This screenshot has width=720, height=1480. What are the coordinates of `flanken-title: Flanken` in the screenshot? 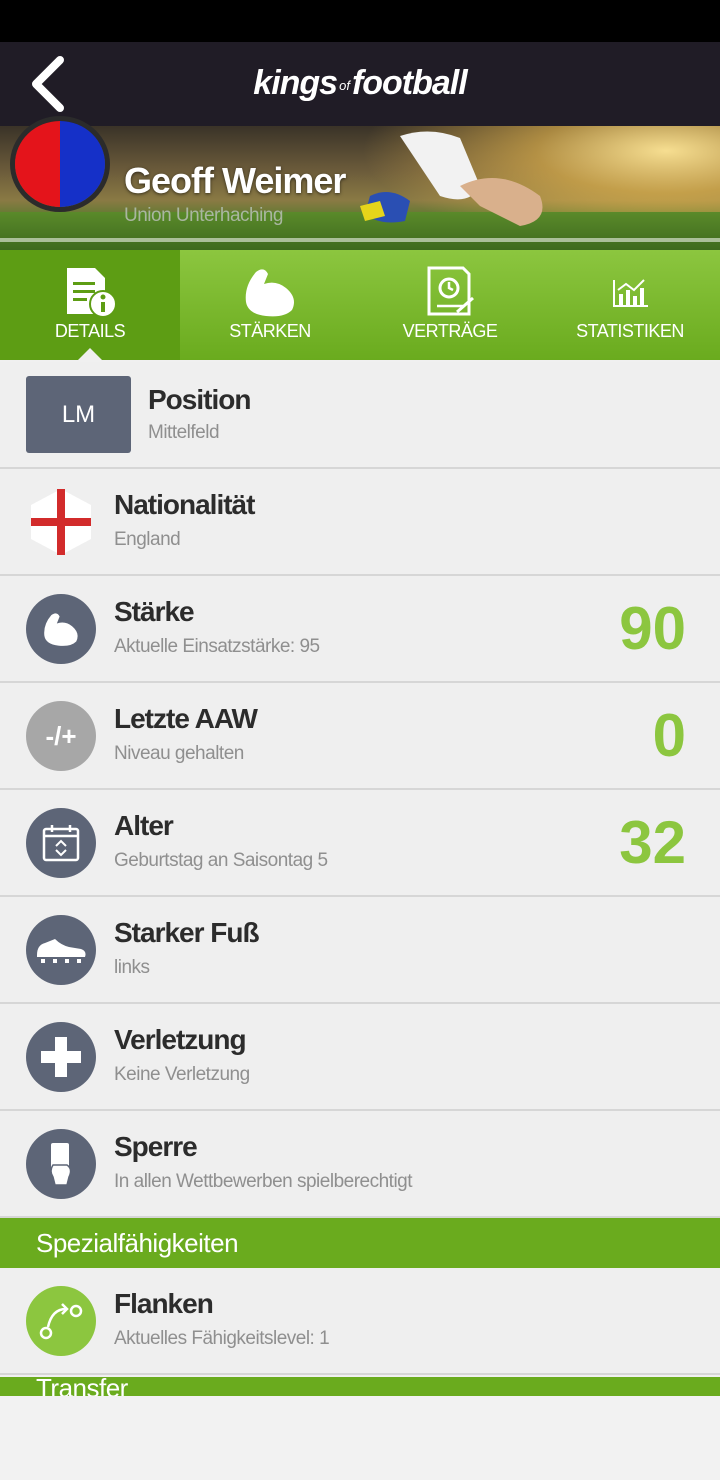 It's located at (164, 1303).